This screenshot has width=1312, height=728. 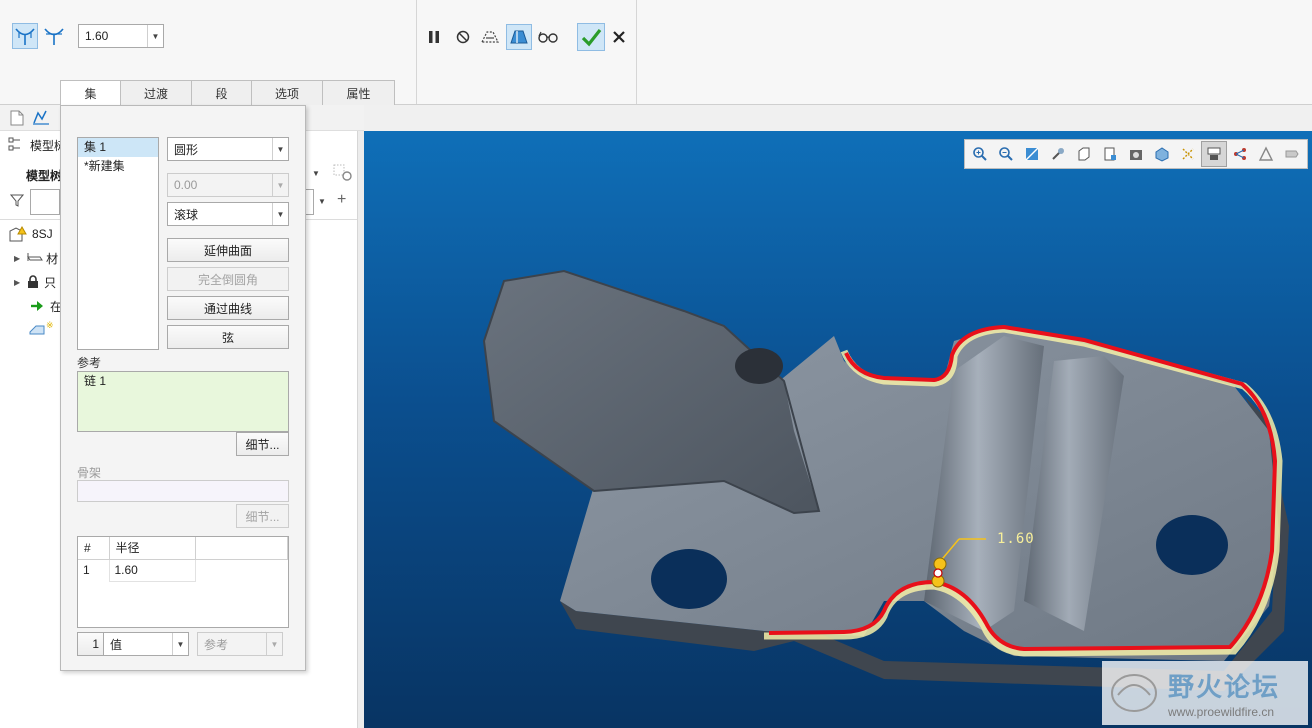 What do you see at coordinates (1224, 687) in the screenshot?
I see `watermark-title: 野火论坛` at bounding box center [1224, 687].